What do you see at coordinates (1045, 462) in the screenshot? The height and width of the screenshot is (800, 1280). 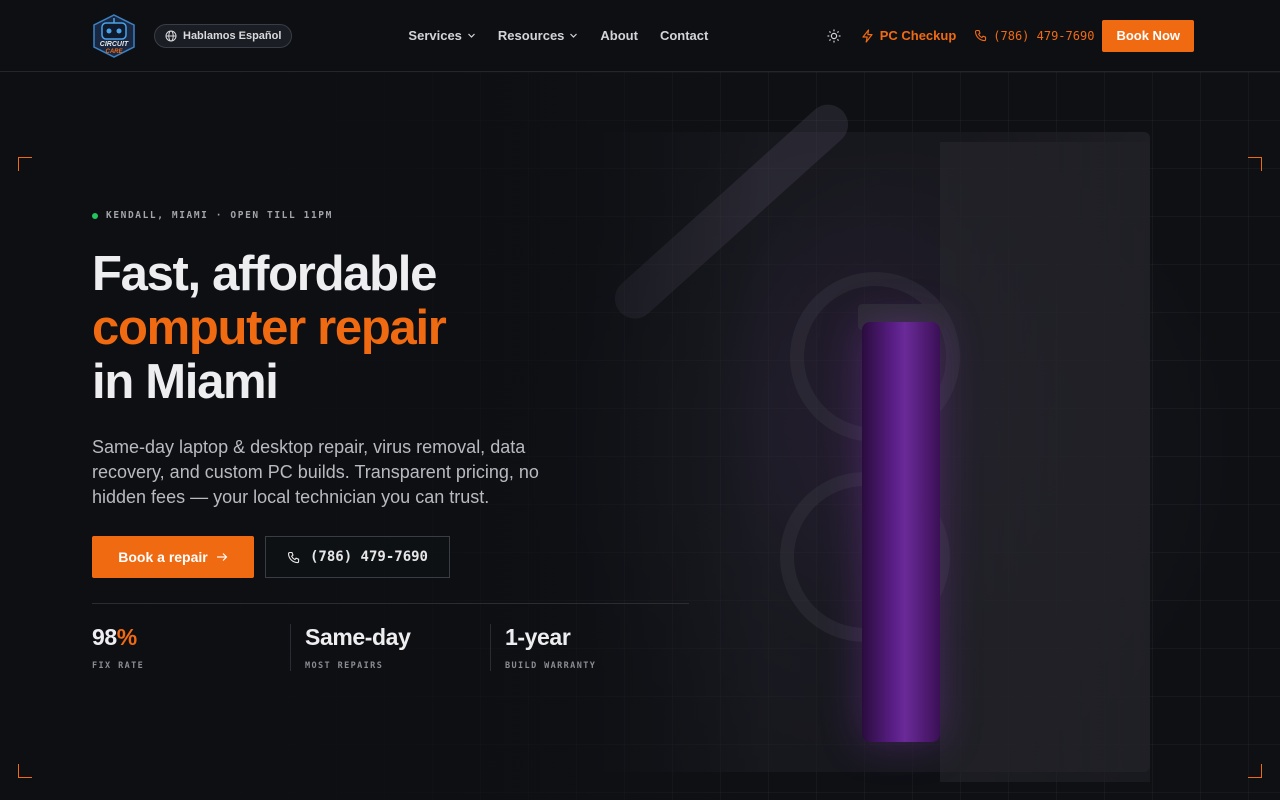 I see `pc-side-panel` at bounding box center [1045, 462].